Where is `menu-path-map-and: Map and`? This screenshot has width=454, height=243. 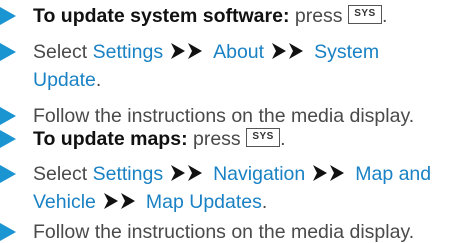 menu-path-map-and: Map and is located at coordinates (393, 174).